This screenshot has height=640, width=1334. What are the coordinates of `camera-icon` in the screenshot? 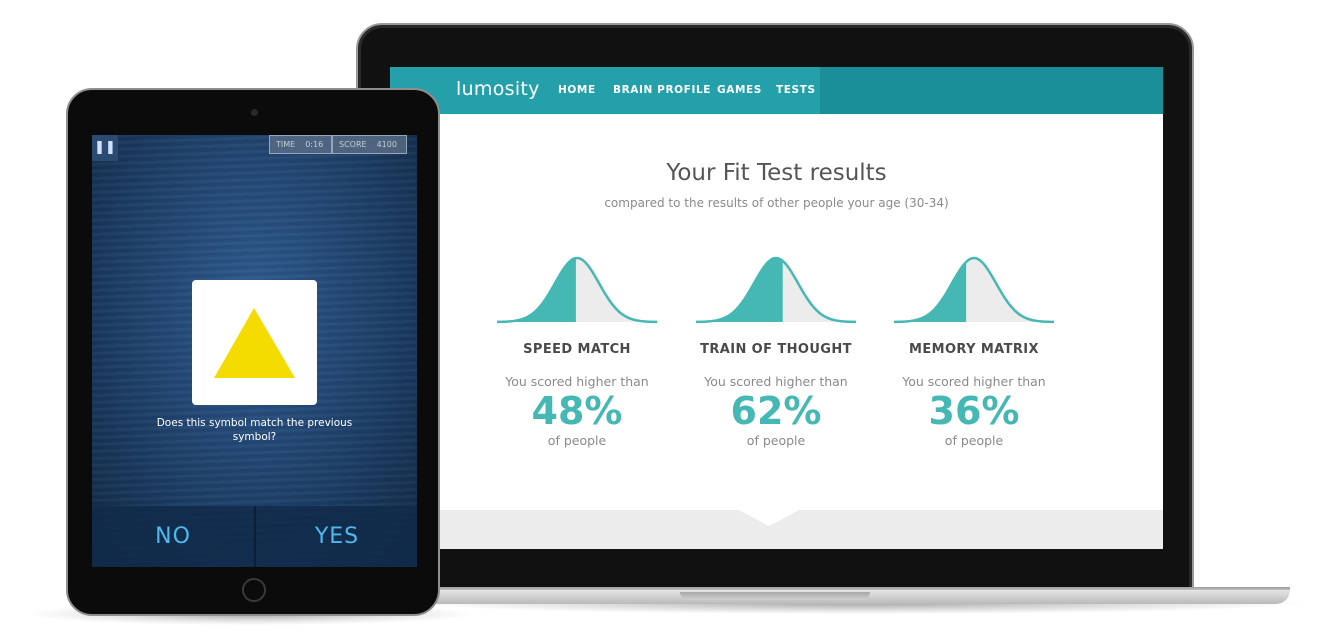 It's located at (254, 112).